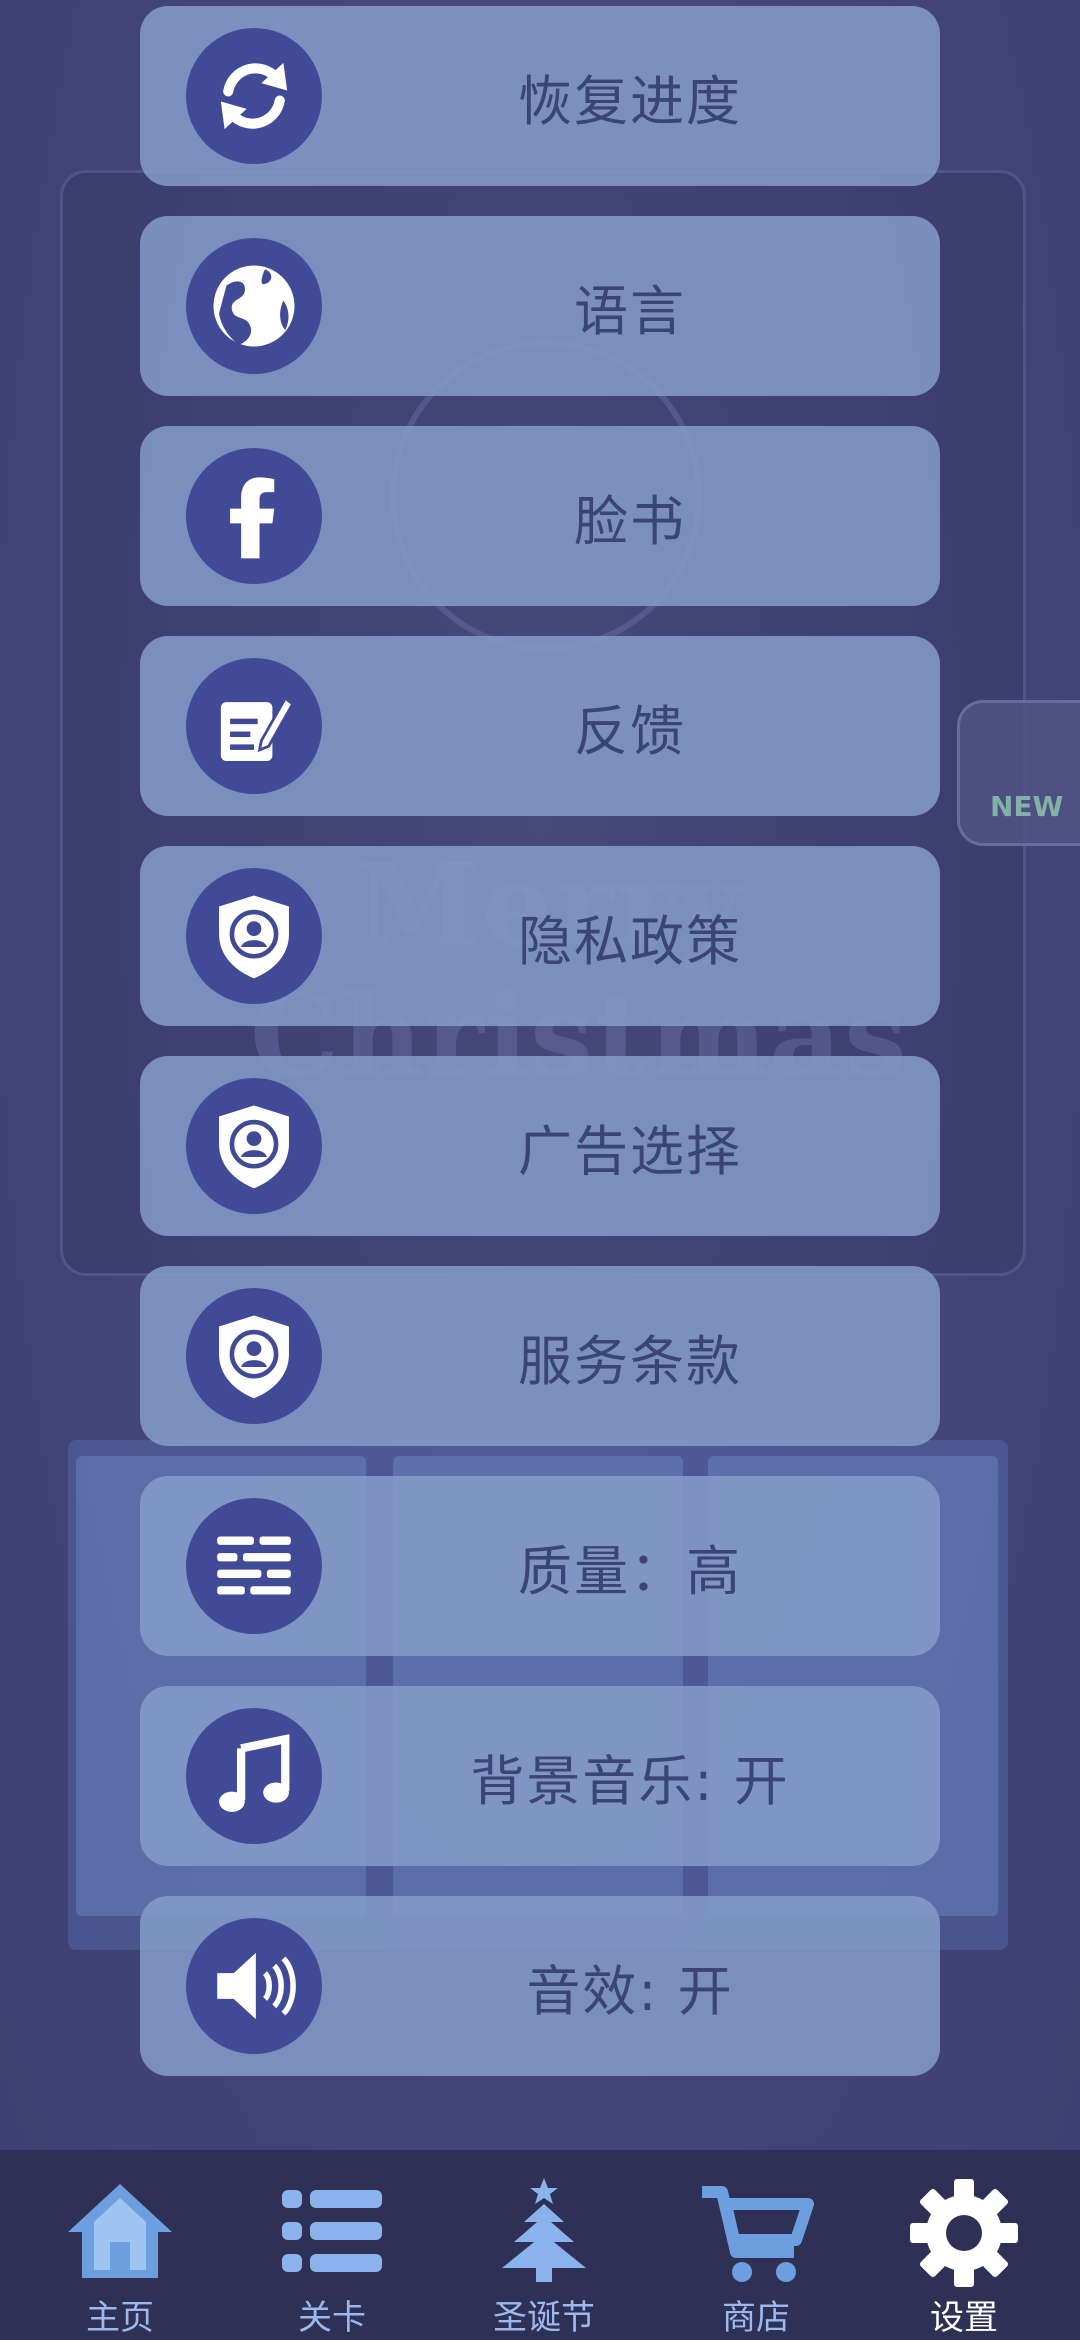 This screenshot has height=2340, width=1080. What do you see at coordinates (630, 101) in the screenshot?
I see `restore-progress-label: 恢复进度` at bounding box center [630, 101].